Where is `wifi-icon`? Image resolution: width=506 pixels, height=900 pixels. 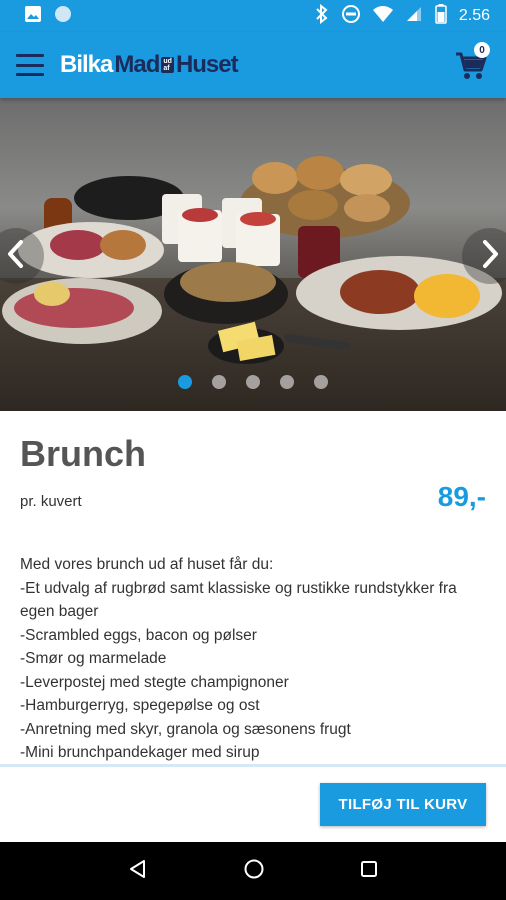
wifi-icon is located at coordinates (382, 16).